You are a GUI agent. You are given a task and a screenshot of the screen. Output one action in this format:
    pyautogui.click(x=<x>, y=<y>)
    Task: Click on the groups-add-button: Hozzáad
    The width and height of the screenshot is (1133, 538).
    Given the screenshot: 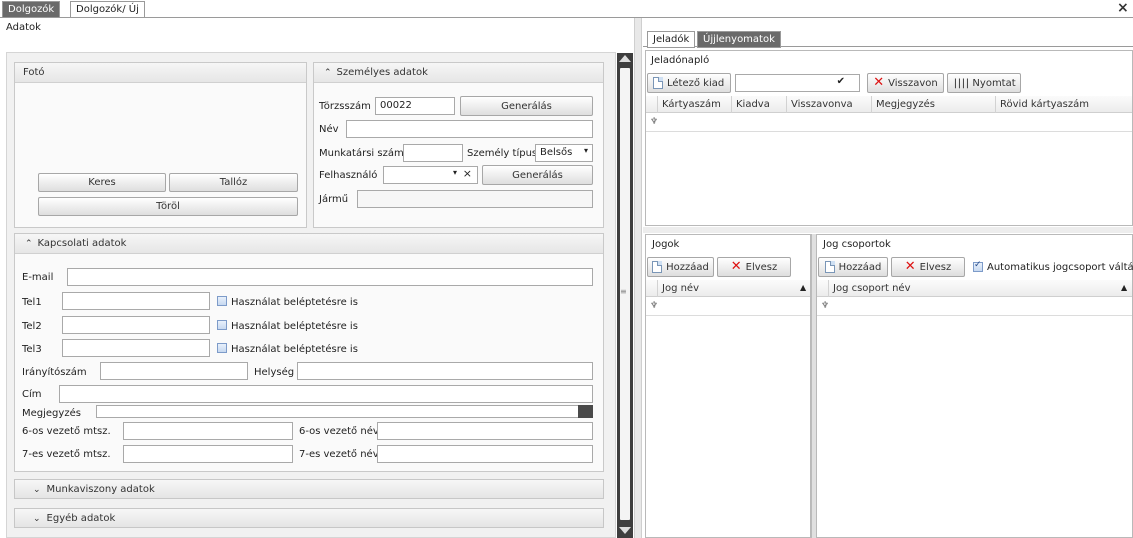 What is the action you would take?
    pyautogui.click(x=853, y=267)
    